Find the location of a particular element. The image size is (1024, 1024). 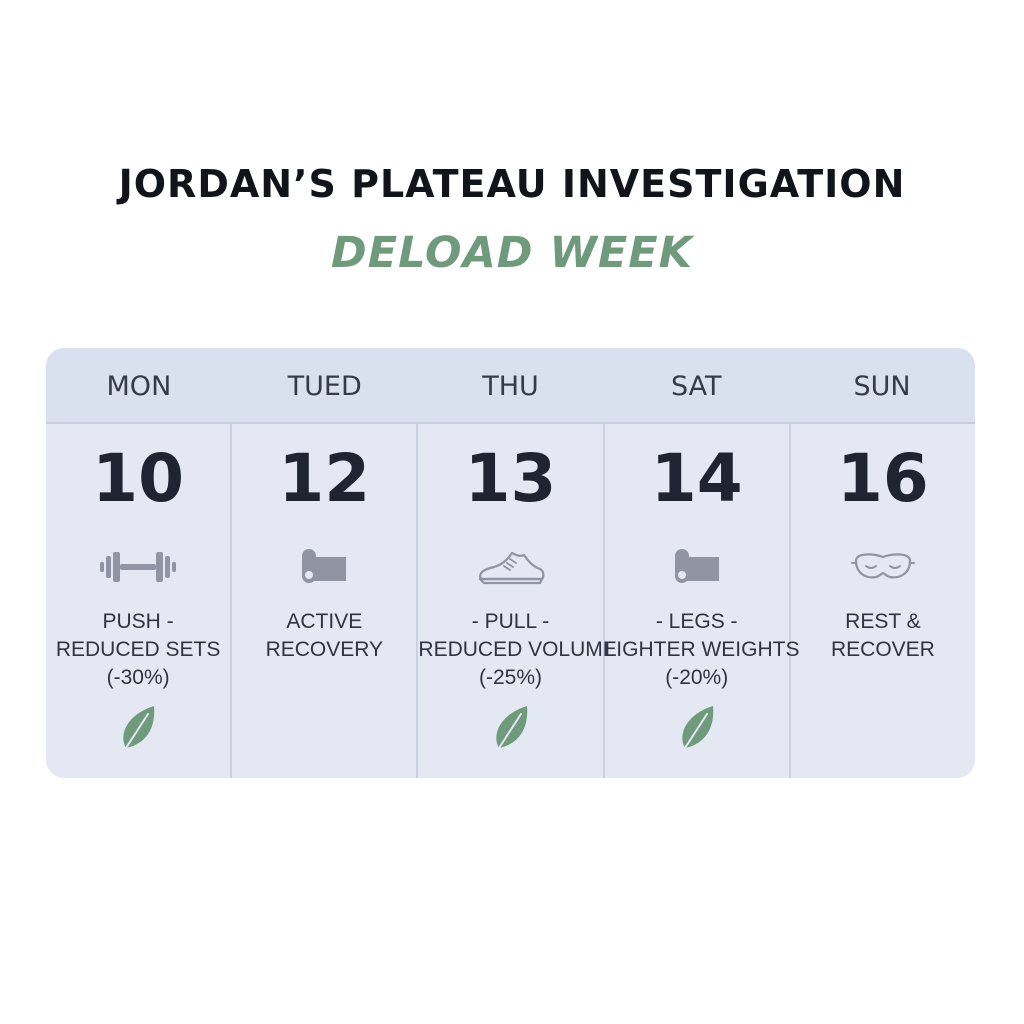

workout-label: PUSH - REDUCED SETS (-30%) is located at coordinates (138, 650).